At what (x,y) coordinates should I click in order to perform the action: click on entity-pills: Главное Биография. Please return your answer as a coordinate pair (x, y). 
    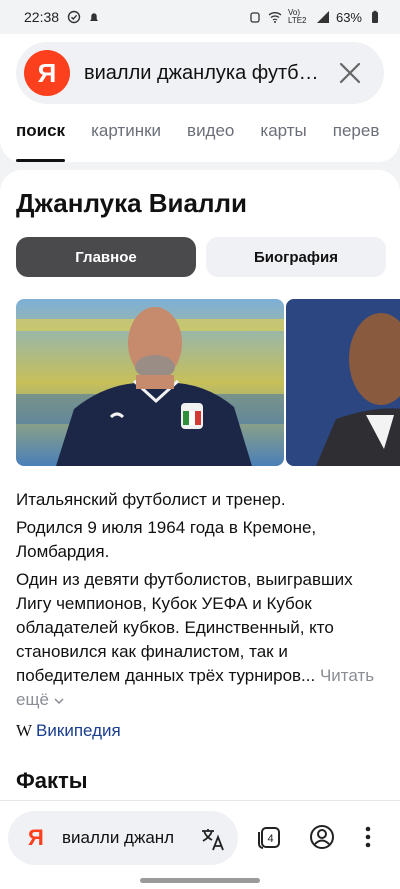
    Looking at the image, I should click on (201, 257).